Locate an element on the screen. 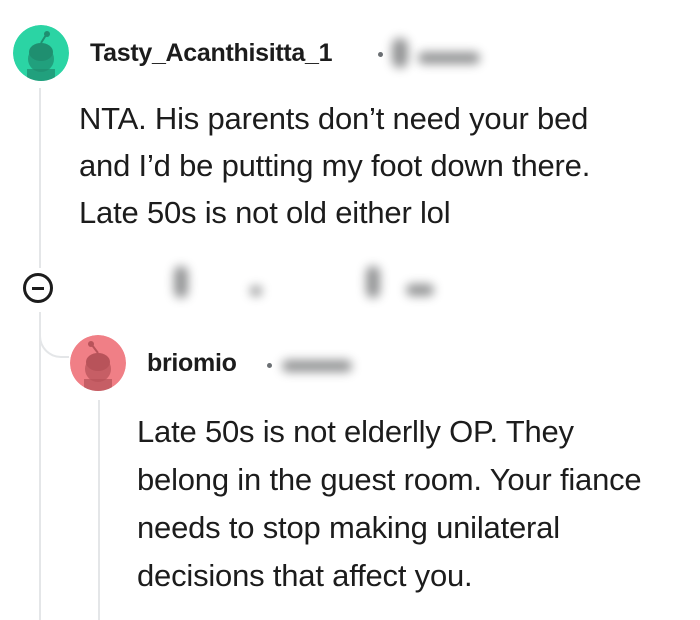 This screenshot has width=700, height=620. comment-line: decisions that affect you. is located at coordinates (305, 575).